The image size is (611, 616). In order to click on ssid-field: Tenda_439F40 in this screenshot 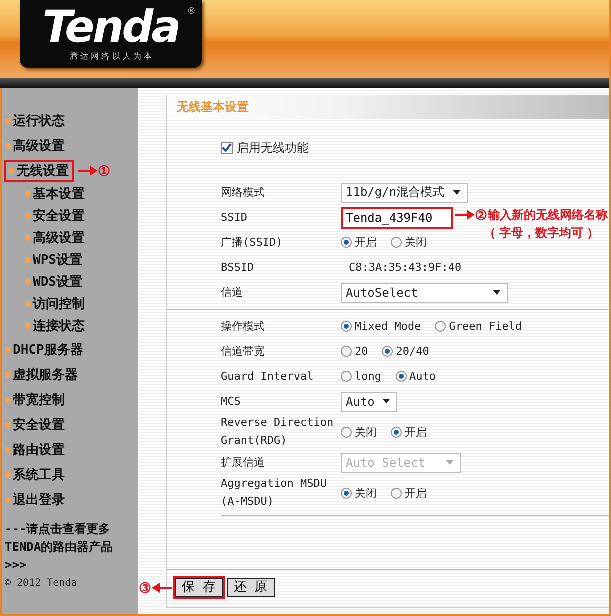, I will do `click(397, 217)`.